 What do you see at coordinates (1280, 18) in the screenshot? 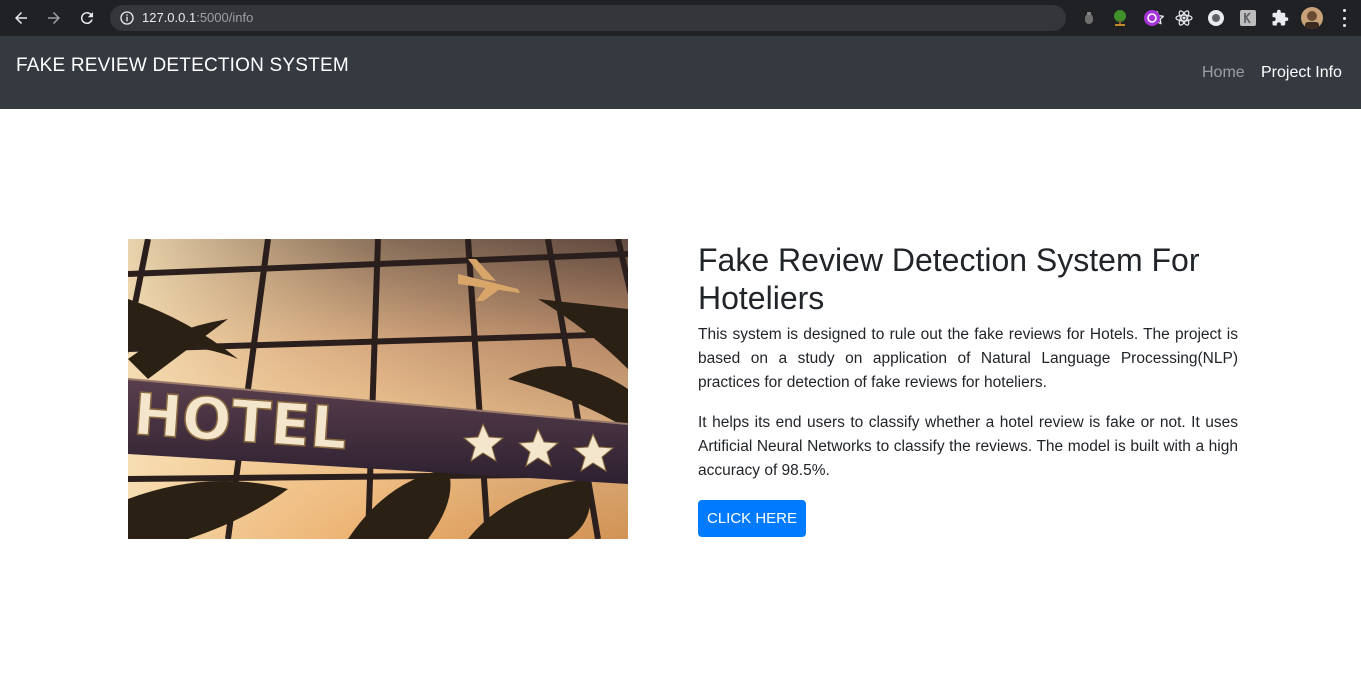
I see `extensions-icon` at bounding box center [1280, 18].